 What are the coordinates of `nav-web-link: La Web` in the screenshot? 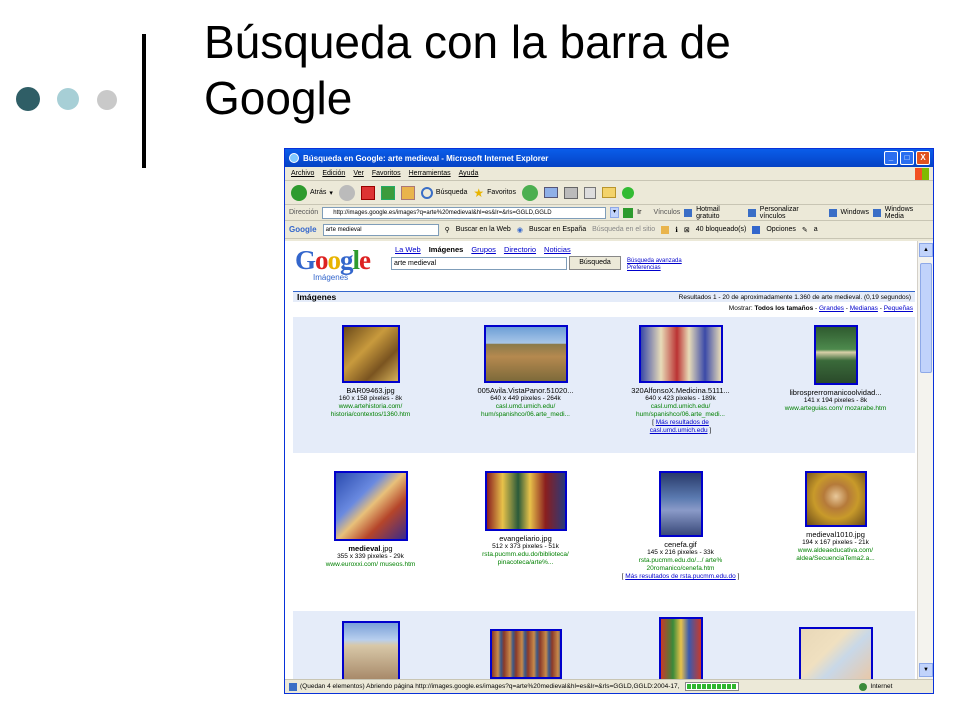 It's located at (408, 249).